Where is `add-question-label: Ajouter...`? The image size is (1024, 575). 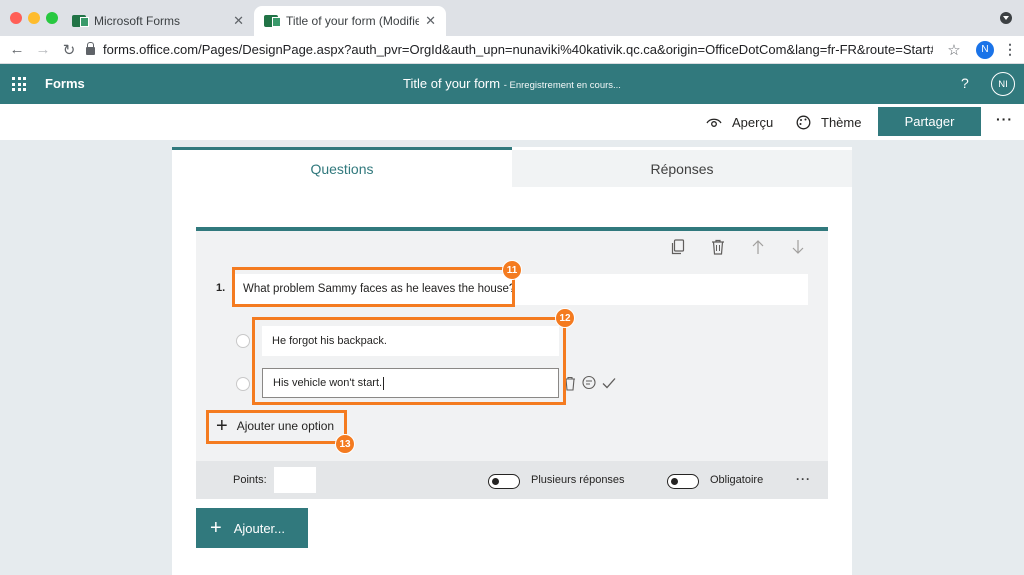 add-question-label: Ajouter... is located at coordinates (259, 528).